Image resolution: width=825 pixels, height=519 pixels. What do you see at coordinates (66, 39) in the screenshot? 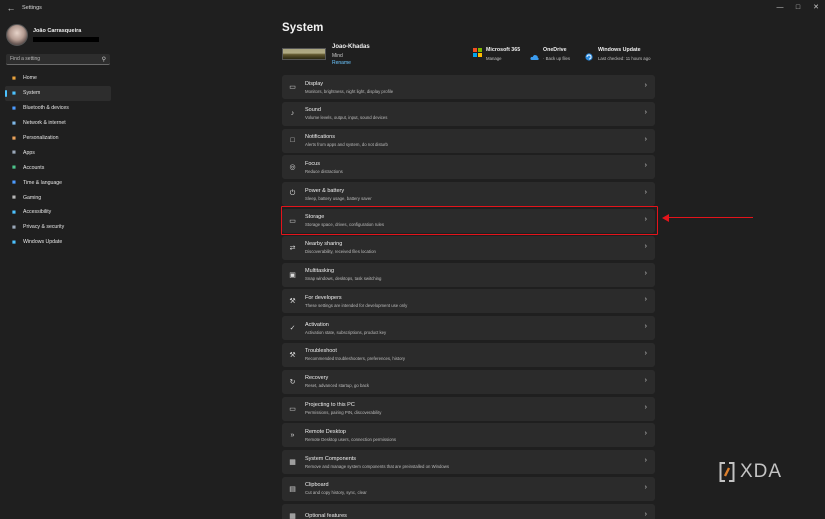
I see `redacted-email` at bounding box center [66, 39].